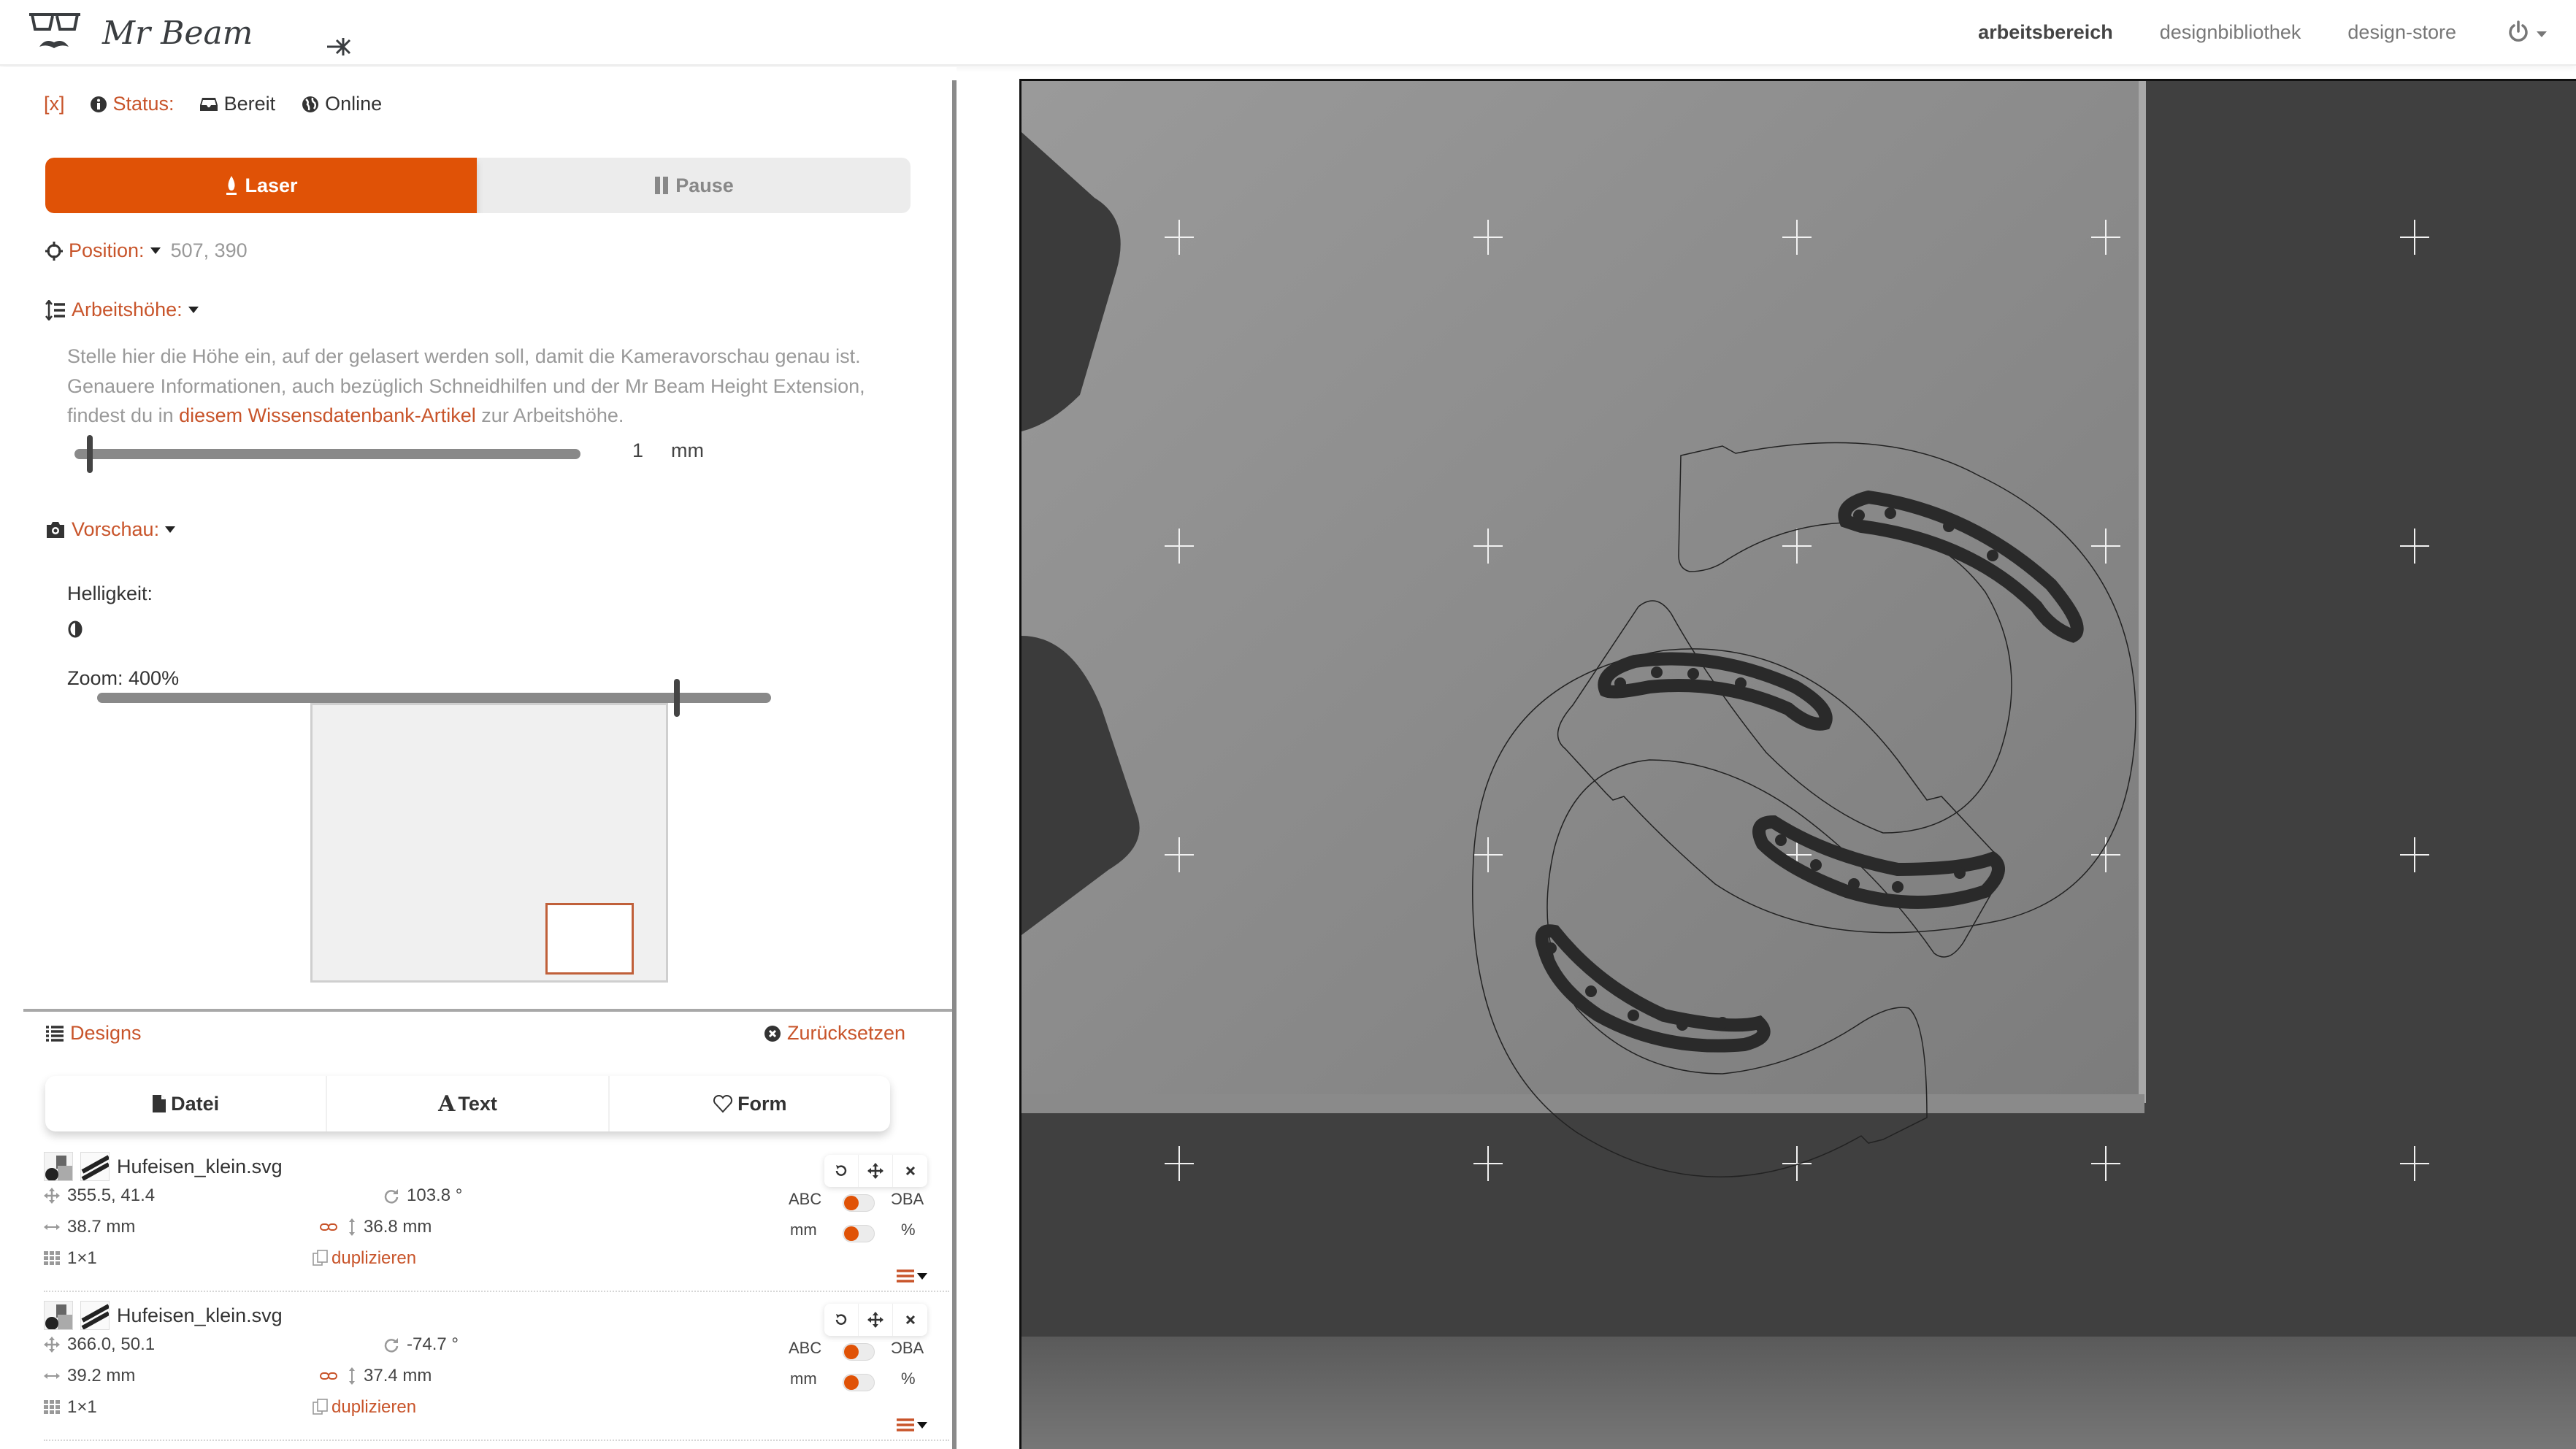  What do you see at coordinates (54, 104) in the screenshot?
I see `close-sidebar-button: [x]` at bounding box center [54, 104].